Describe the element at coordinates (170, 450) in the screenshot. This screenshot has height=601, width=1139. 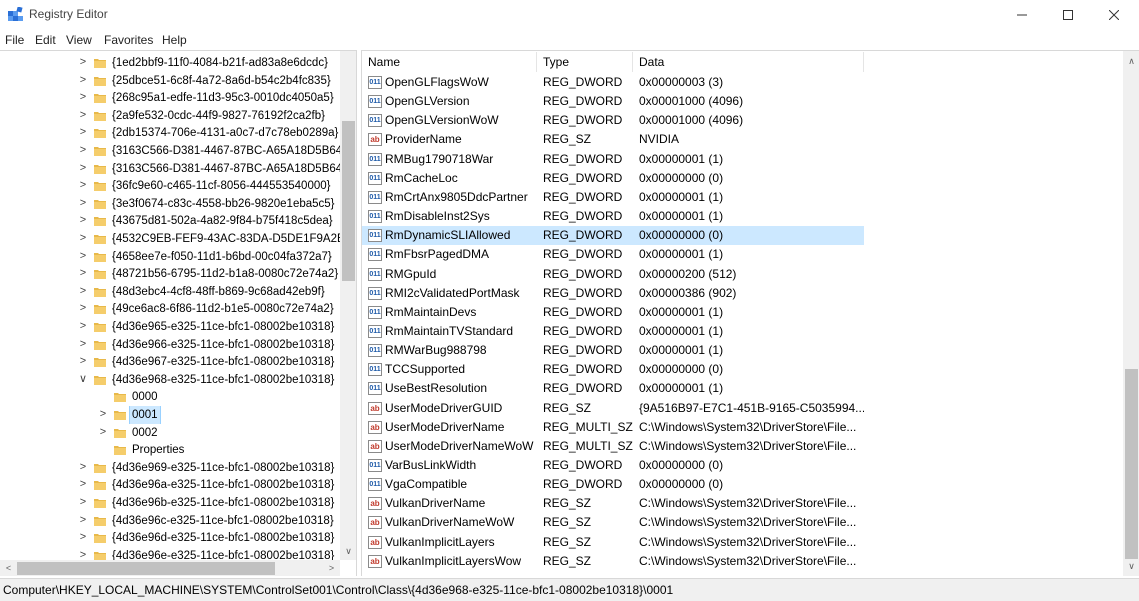
I see `tree-node: Properties` at that location.